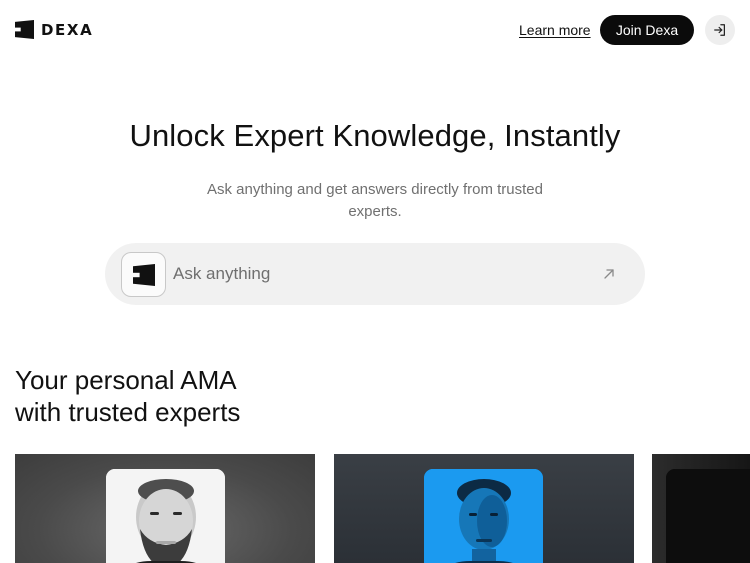  Describe the element at coordinates (375, 30) in the screenshot. I see `top-header: DEXA Learn more Join Dexa` at that location.